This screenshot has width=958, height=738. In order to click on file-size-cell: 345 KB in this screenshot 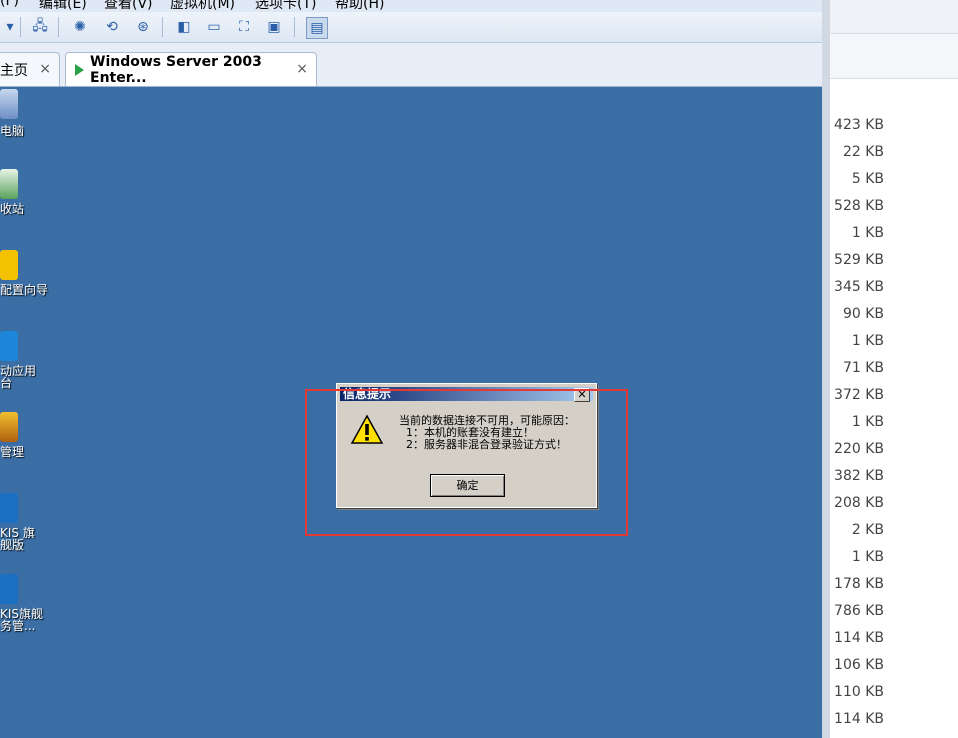, I will do `click(859, 287)`.